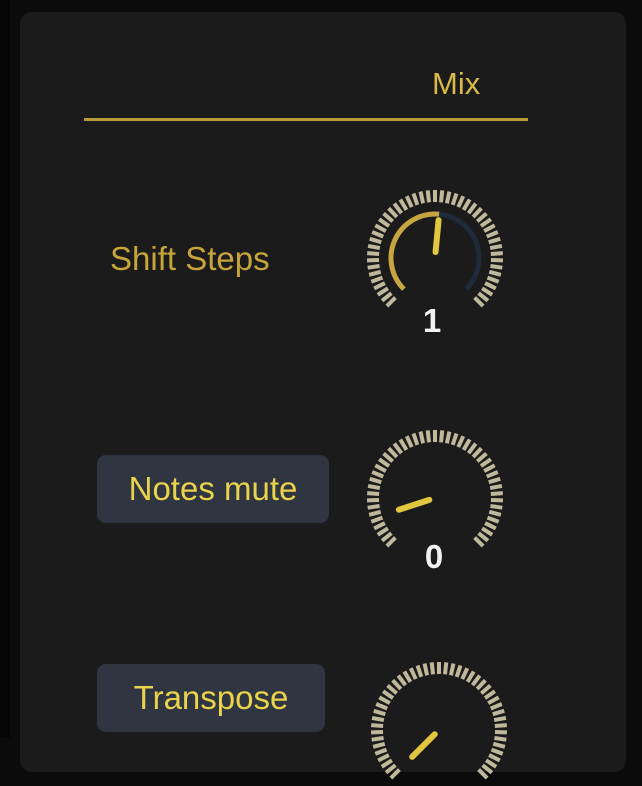 The image size is (642, 786). What do you see at coordinates (190, 259) in the screenshot?
I see `shift-steps-label: Shift Steps` at bounding box center [190, 259].